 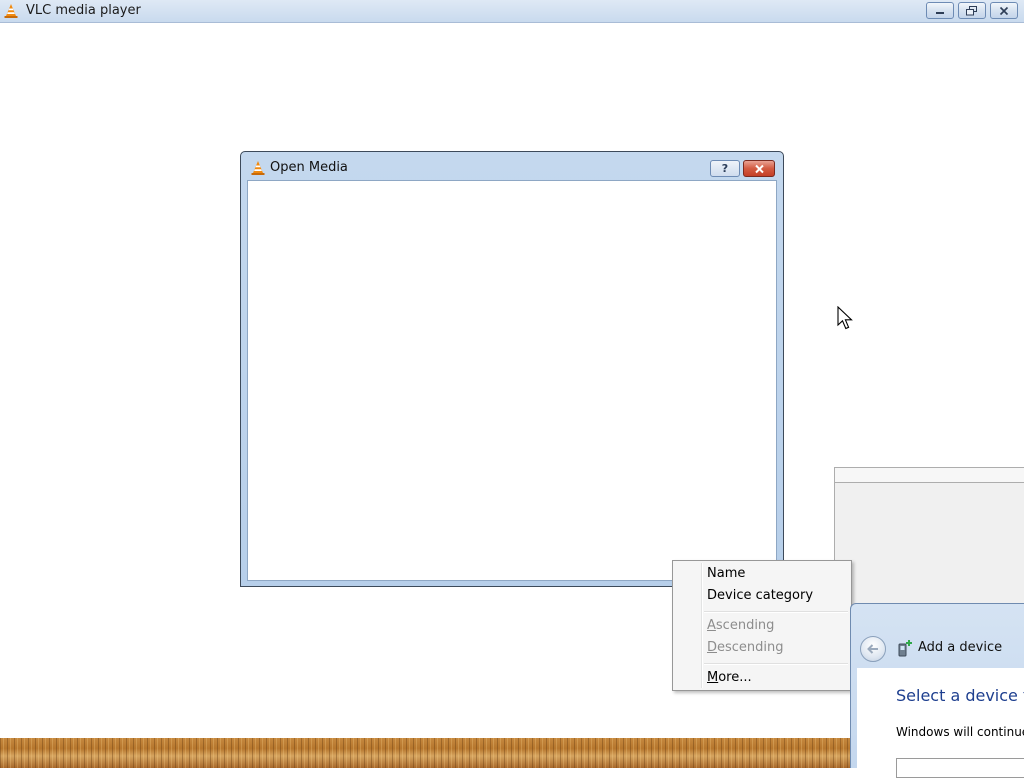 I want to click on add-device-heading: Select a device to, so click(x=960, y=695).